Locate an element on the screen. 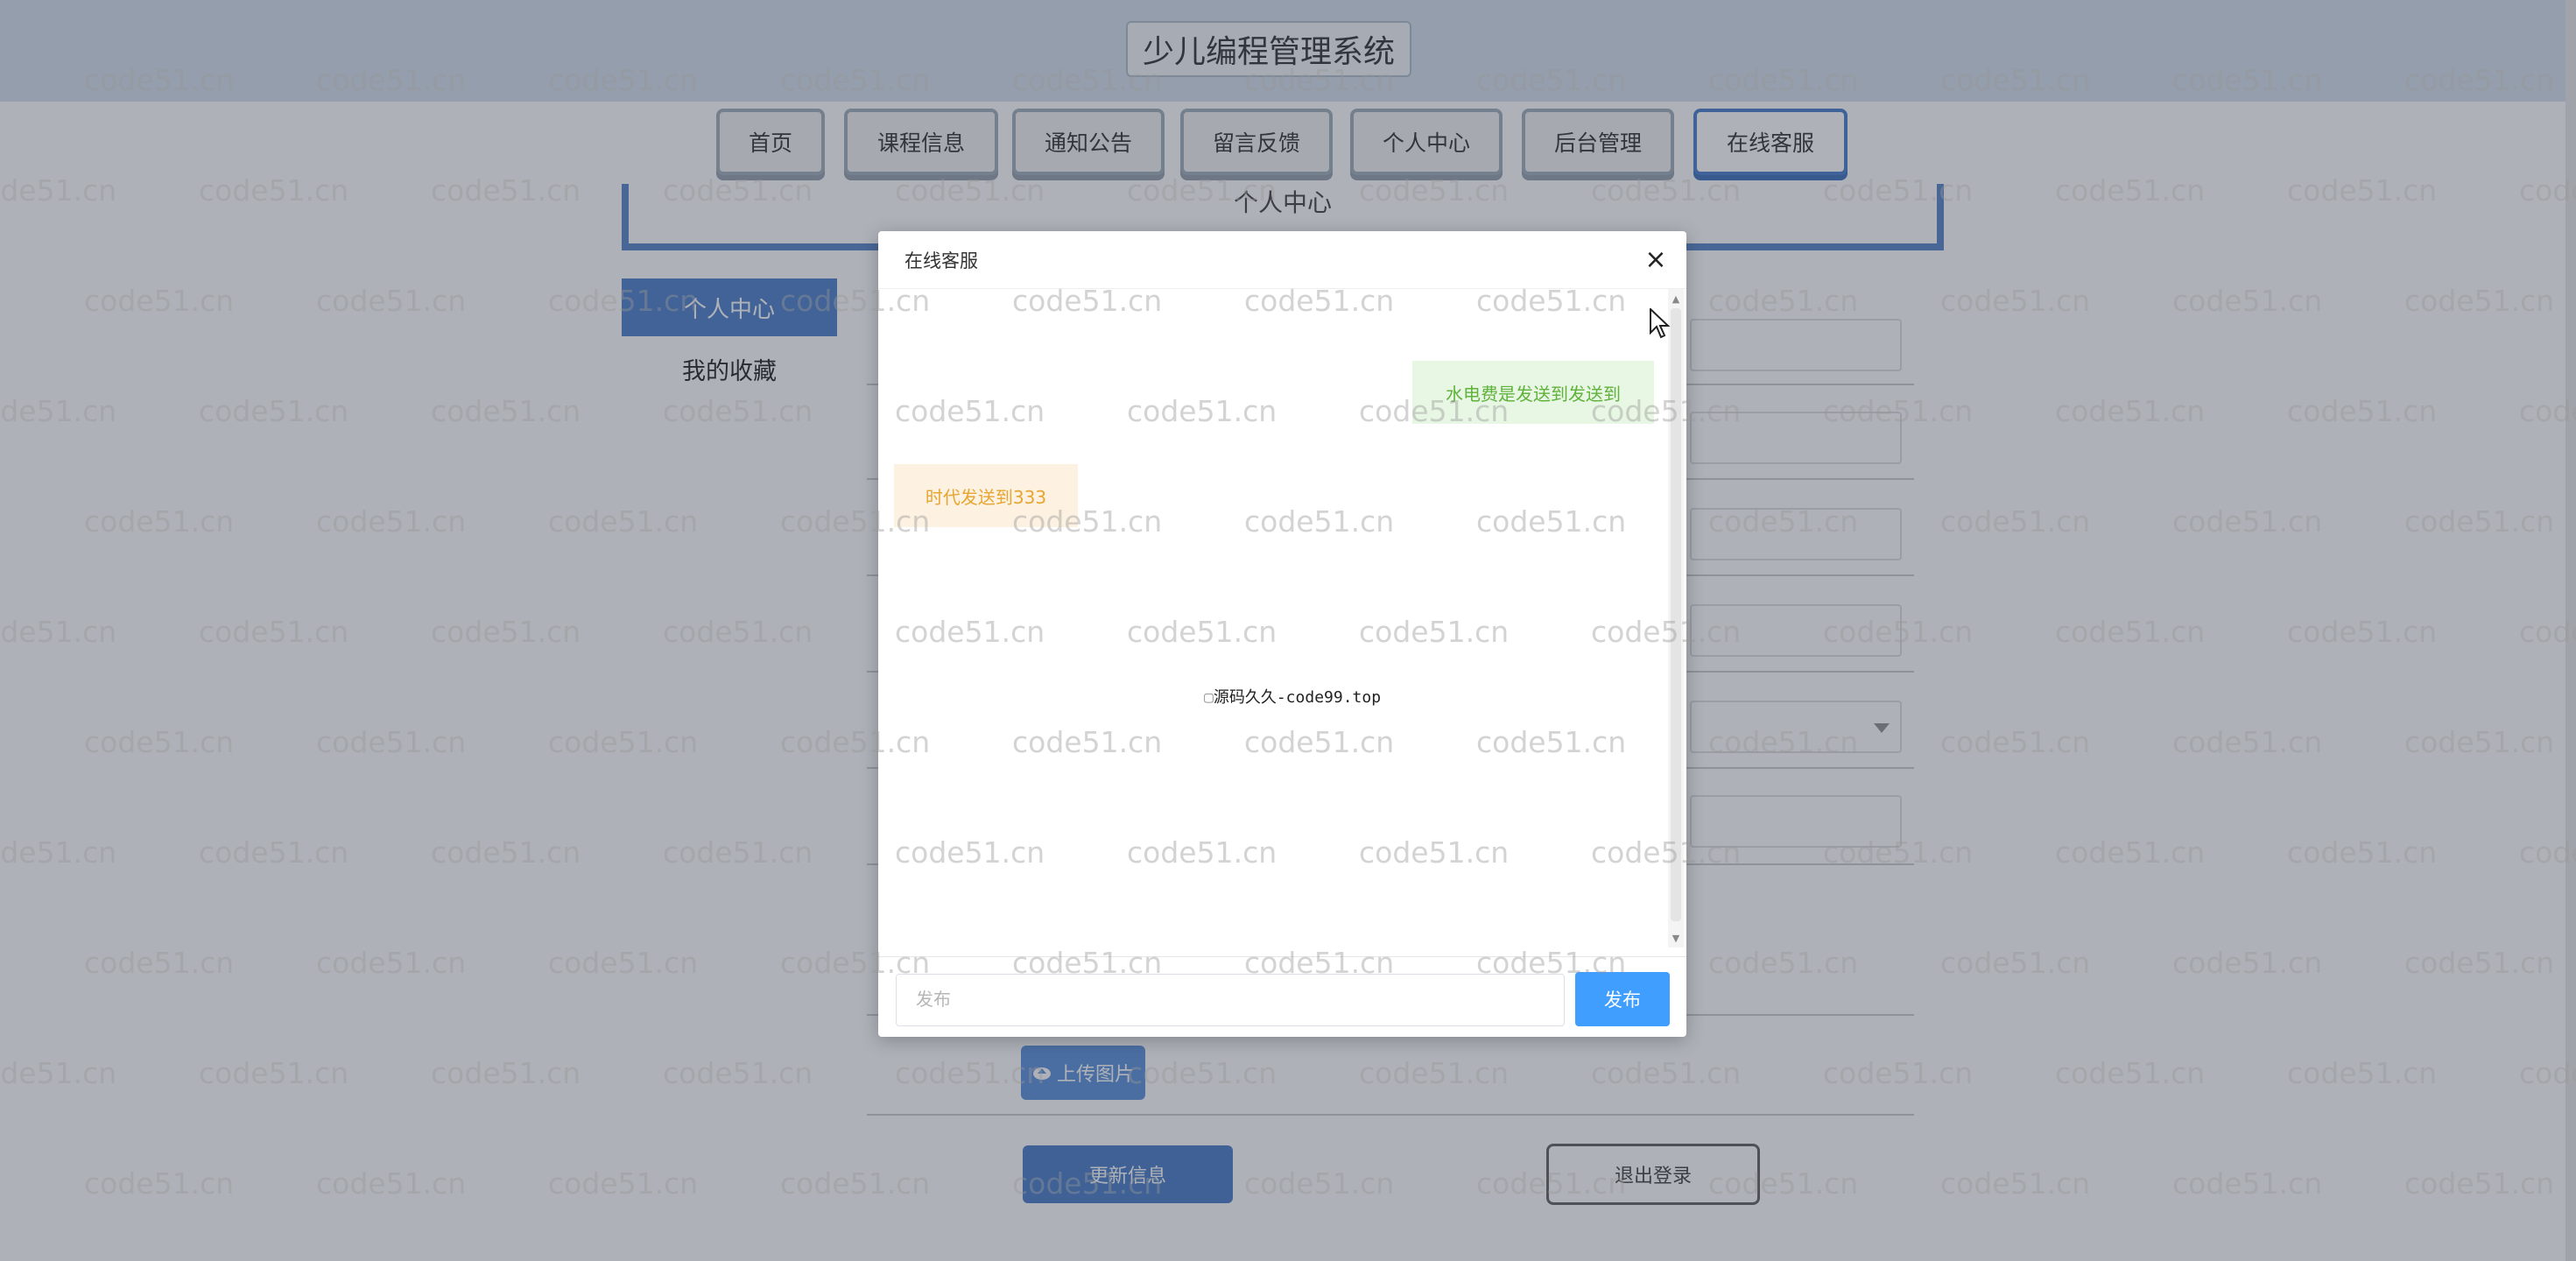 The width and height of the screenshot is (2576, 1261). center-note-text: 源码久久-code99.top is located at coordinates (1297, 697).